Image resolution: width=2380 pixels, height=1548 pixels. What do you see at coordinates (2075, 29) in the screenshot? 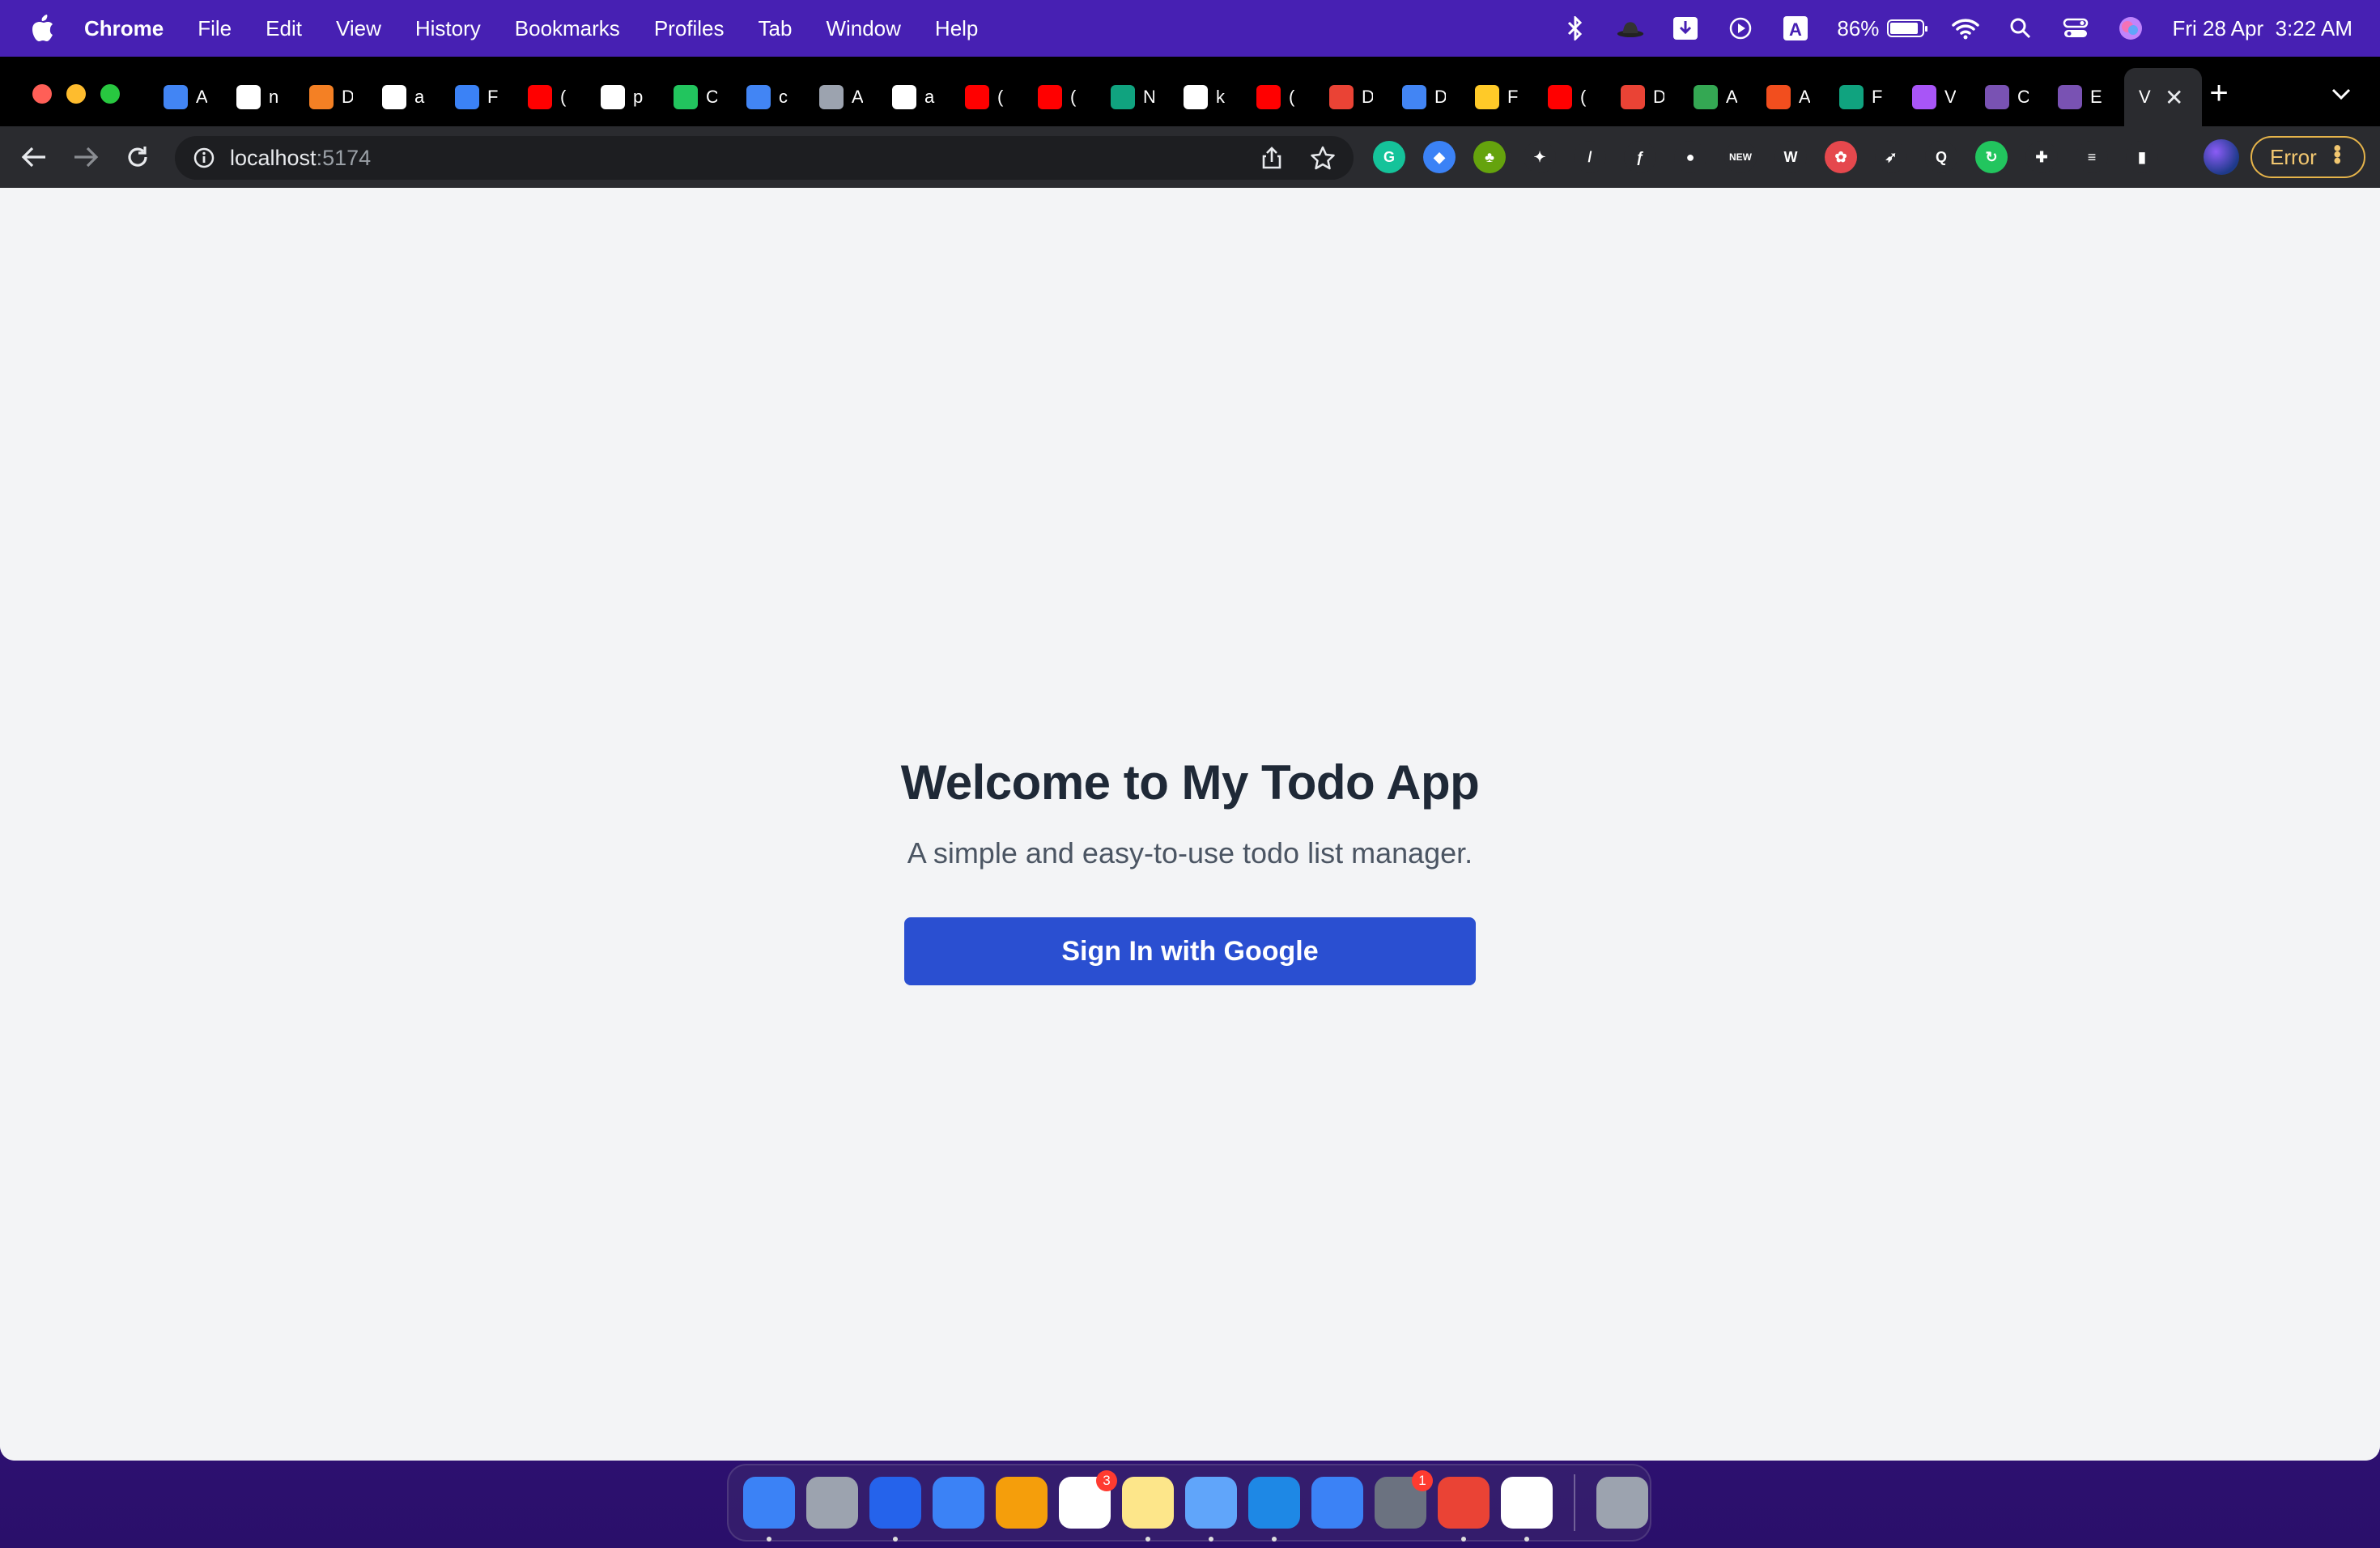
I see `control-center-icon` at bounding box center [2075, 29].